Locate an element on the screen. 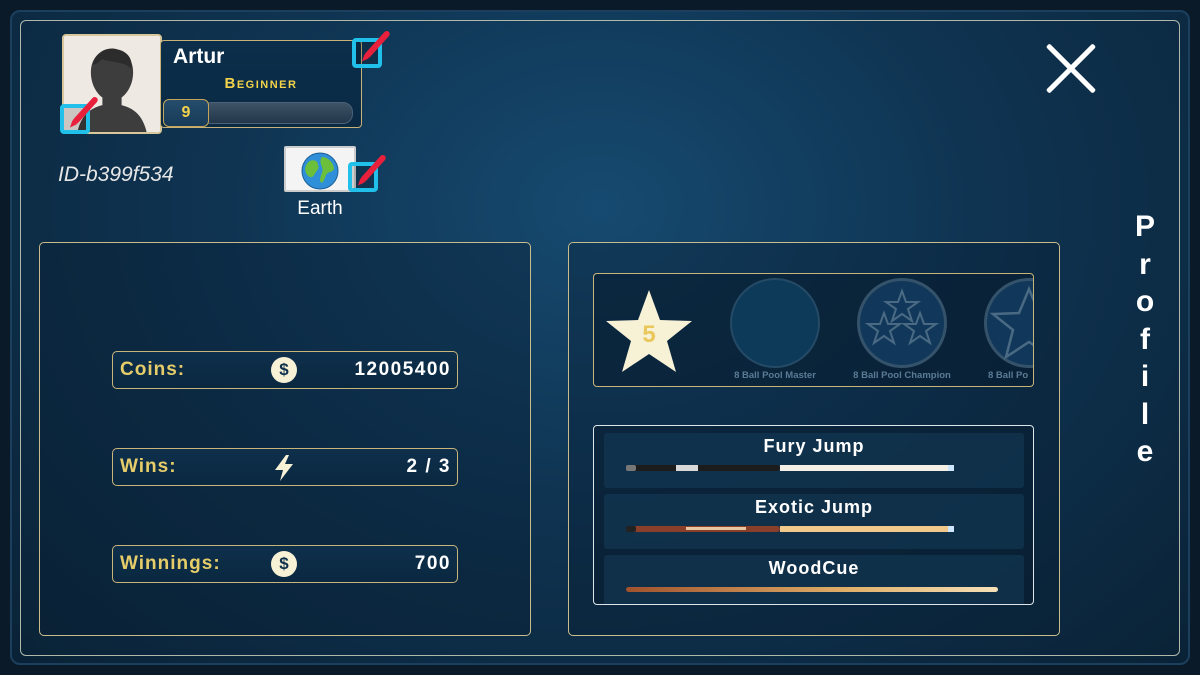  achievement-label: 8 Ball Pool Champion is located at coordinates (902, 375).